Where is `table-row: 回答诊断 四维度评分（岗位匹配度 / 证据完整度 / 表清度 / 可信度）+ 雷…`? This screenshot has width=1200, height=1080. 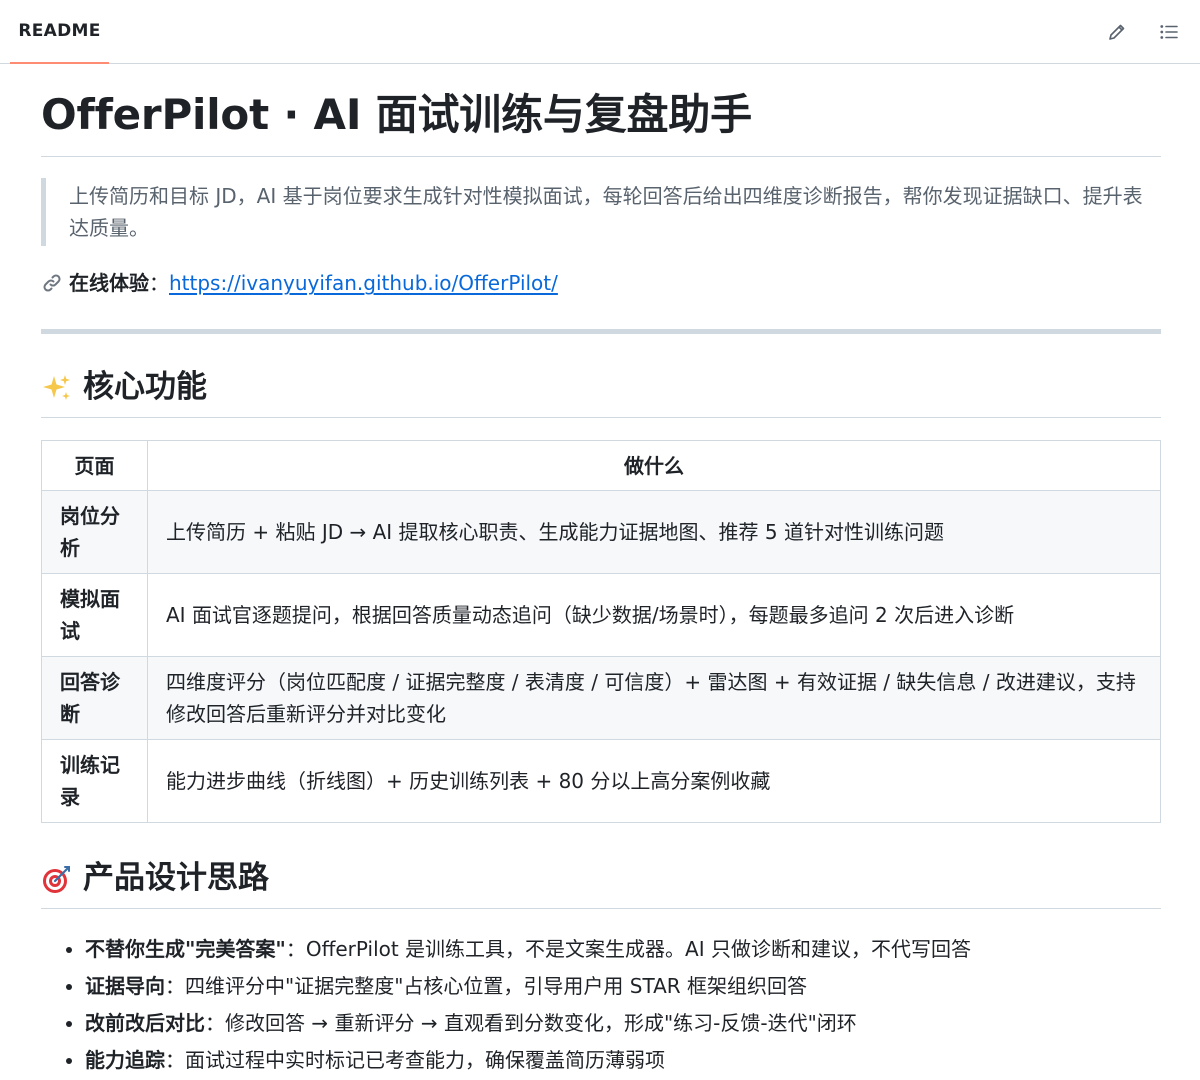
table-row: 回答诊断 四维度评分（岗位匹配度 / 证据完整度 / 表清度 / 可信度）+ 雷… is located at coordinates (601, 698).